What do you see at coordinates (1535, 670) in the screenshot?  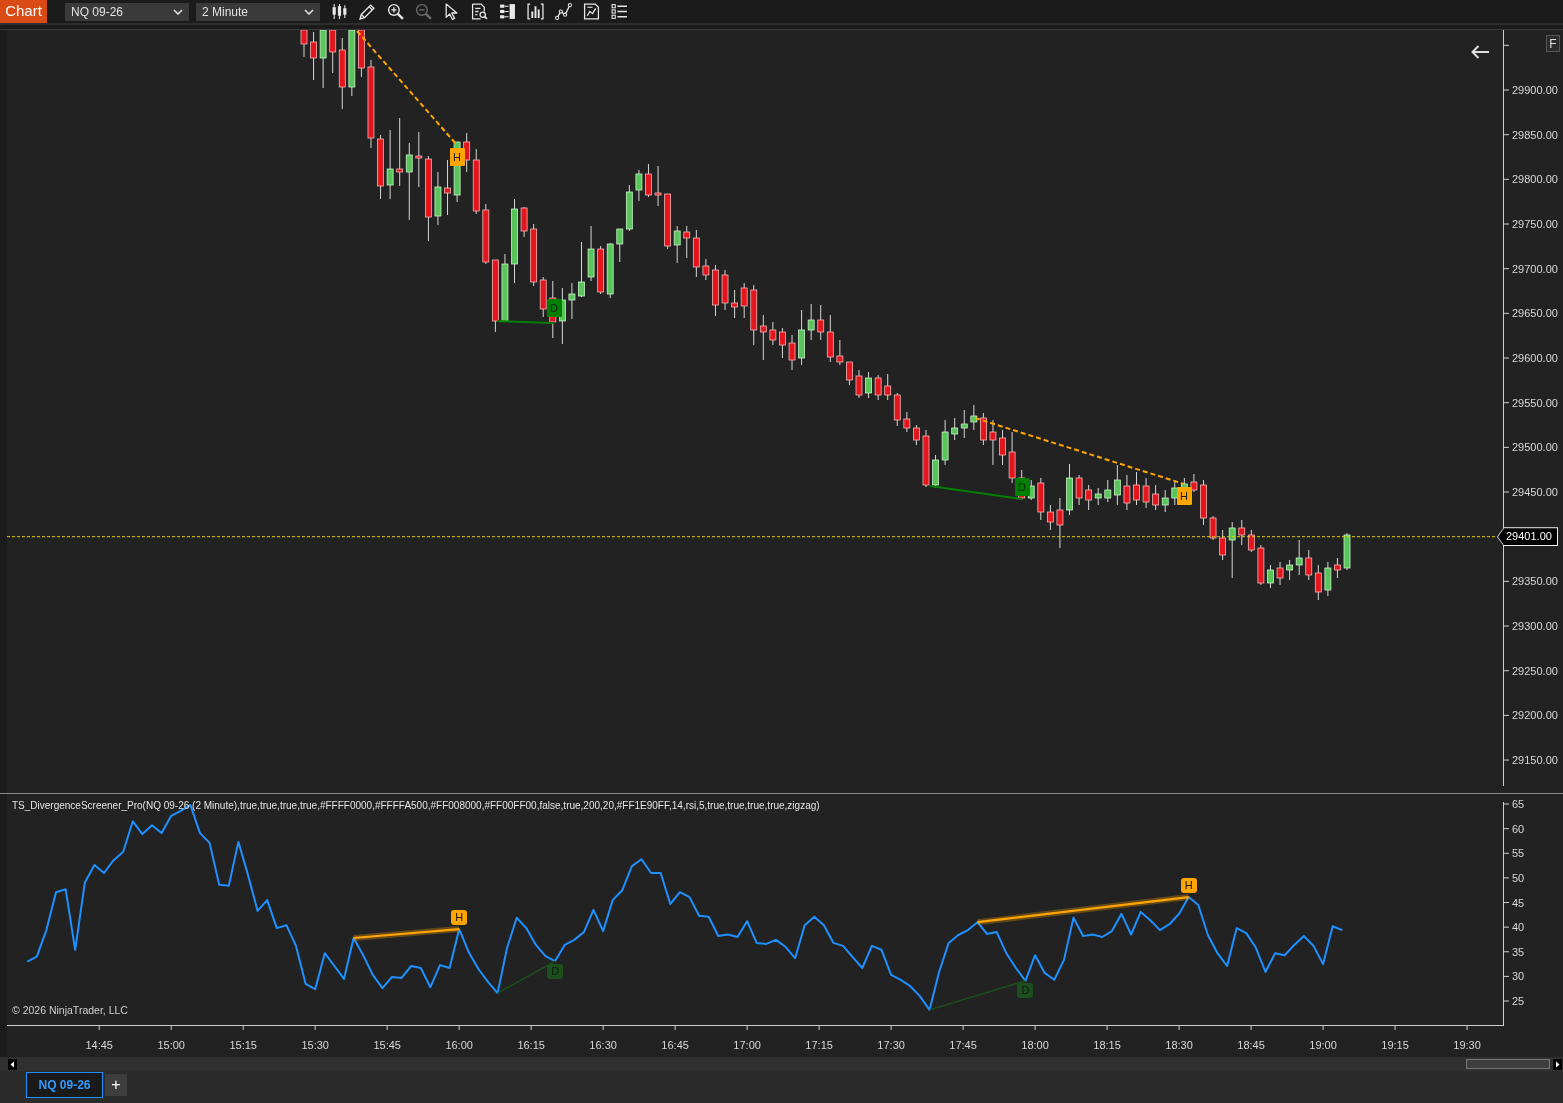 I see `price-label: 29250.00` at bounding box center [1535, 670].